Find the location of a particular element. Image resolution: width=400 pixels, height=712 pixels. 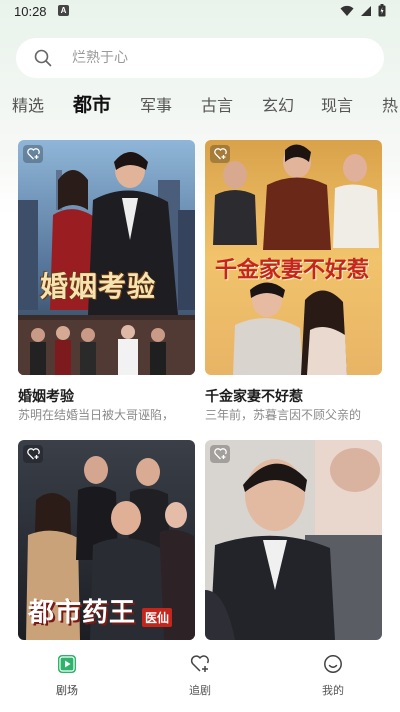

nav-label: 我的 is located at coordinates (333, 690).